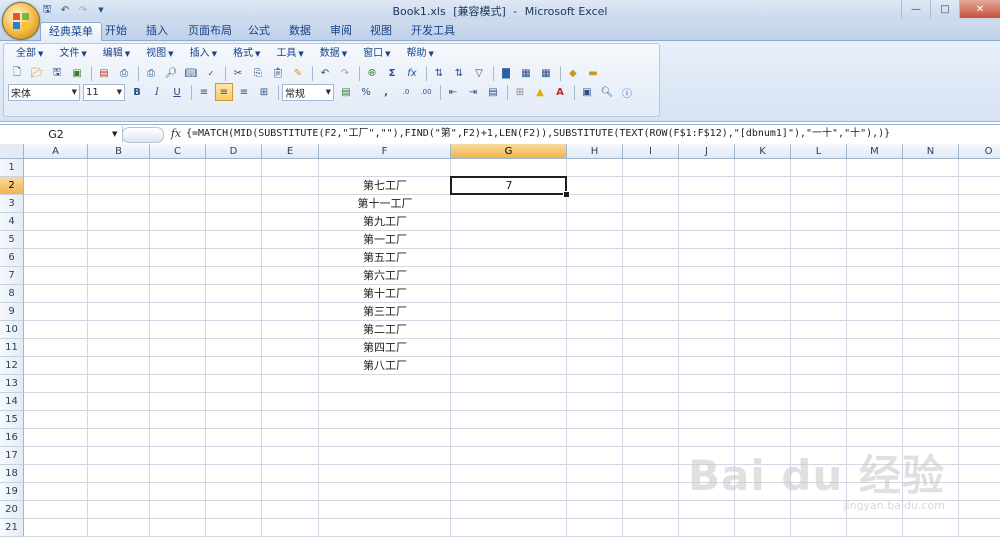  What do you see at coordinates (104, 92) in the screenshot?
I see `font-size-select: 11 ▼` at bounding box center [104, 92].